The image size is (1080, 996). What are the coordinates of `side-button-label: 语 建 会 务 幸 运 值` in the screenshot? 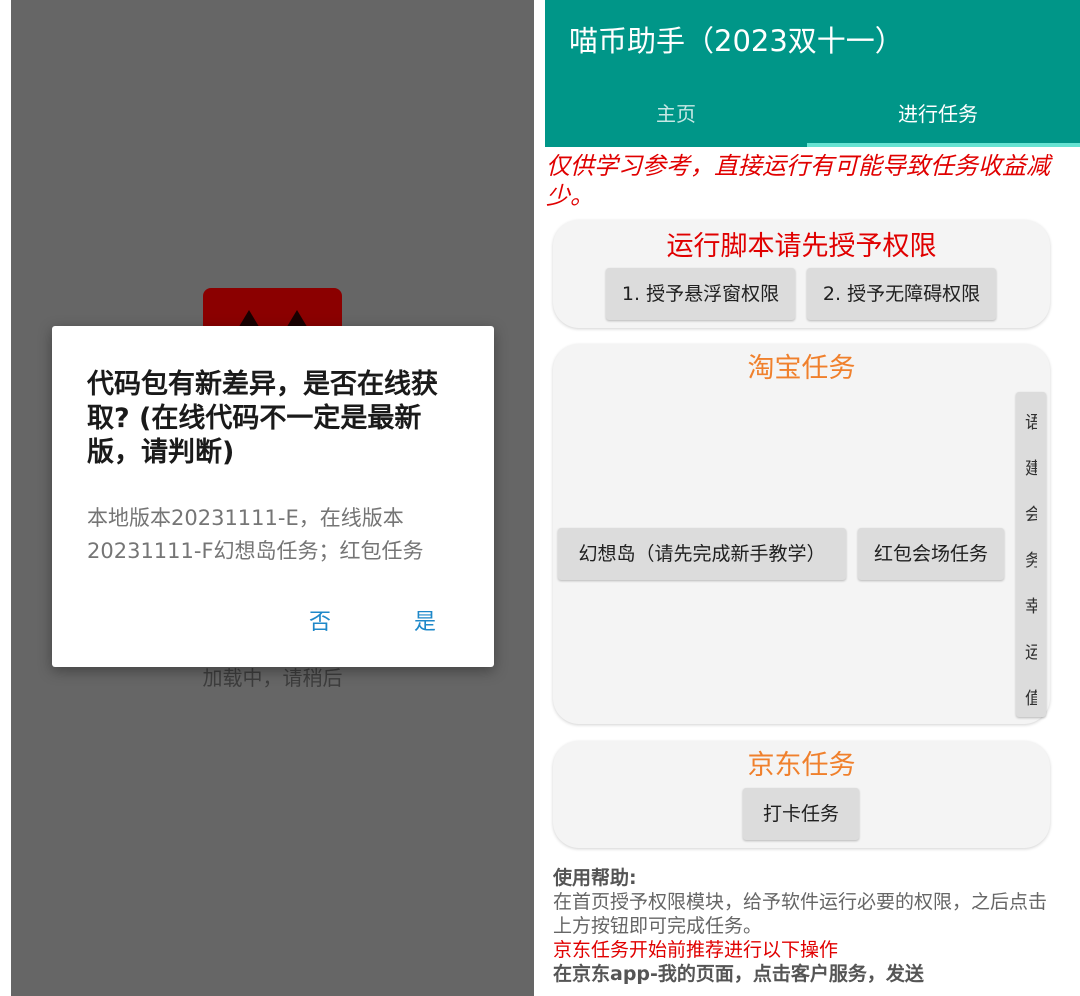 It's located at (1031, 558).